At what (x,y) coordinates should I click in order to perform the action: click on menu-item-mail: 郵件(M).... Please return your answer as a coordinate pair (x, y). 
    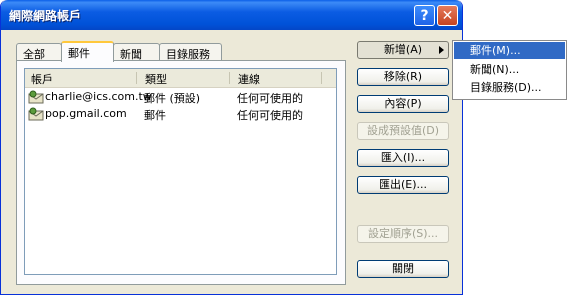
    Looking at the image, I should click on (509, 50).